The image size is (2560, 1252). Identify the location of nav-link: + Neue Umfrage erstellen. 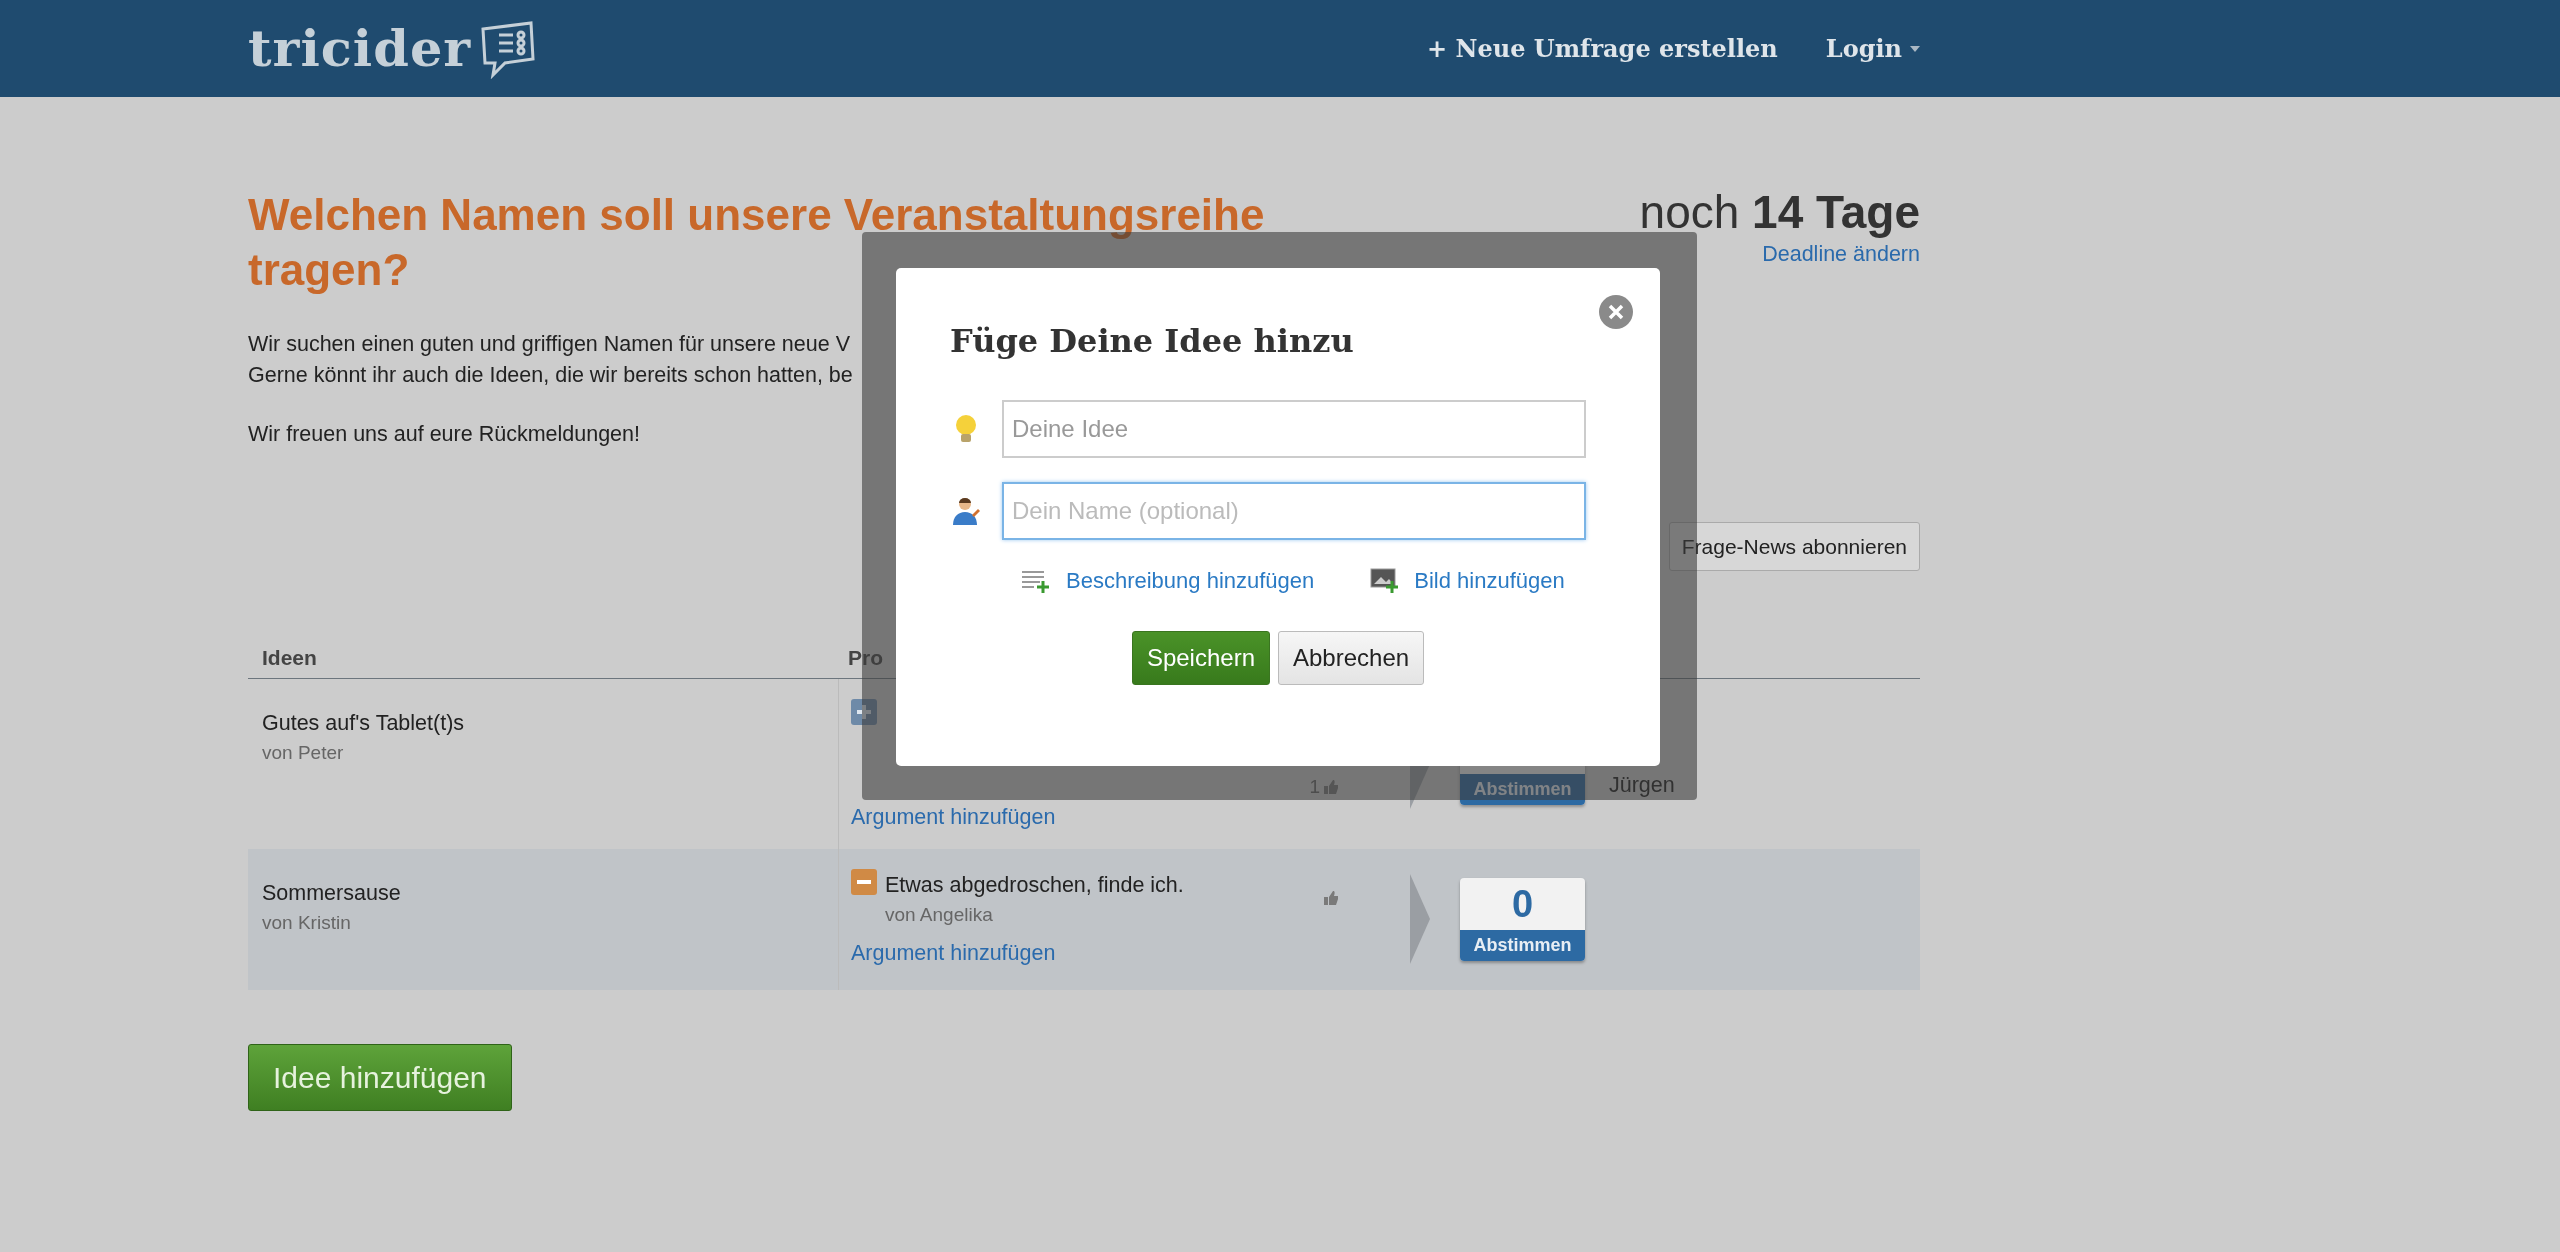
(1602, 48).